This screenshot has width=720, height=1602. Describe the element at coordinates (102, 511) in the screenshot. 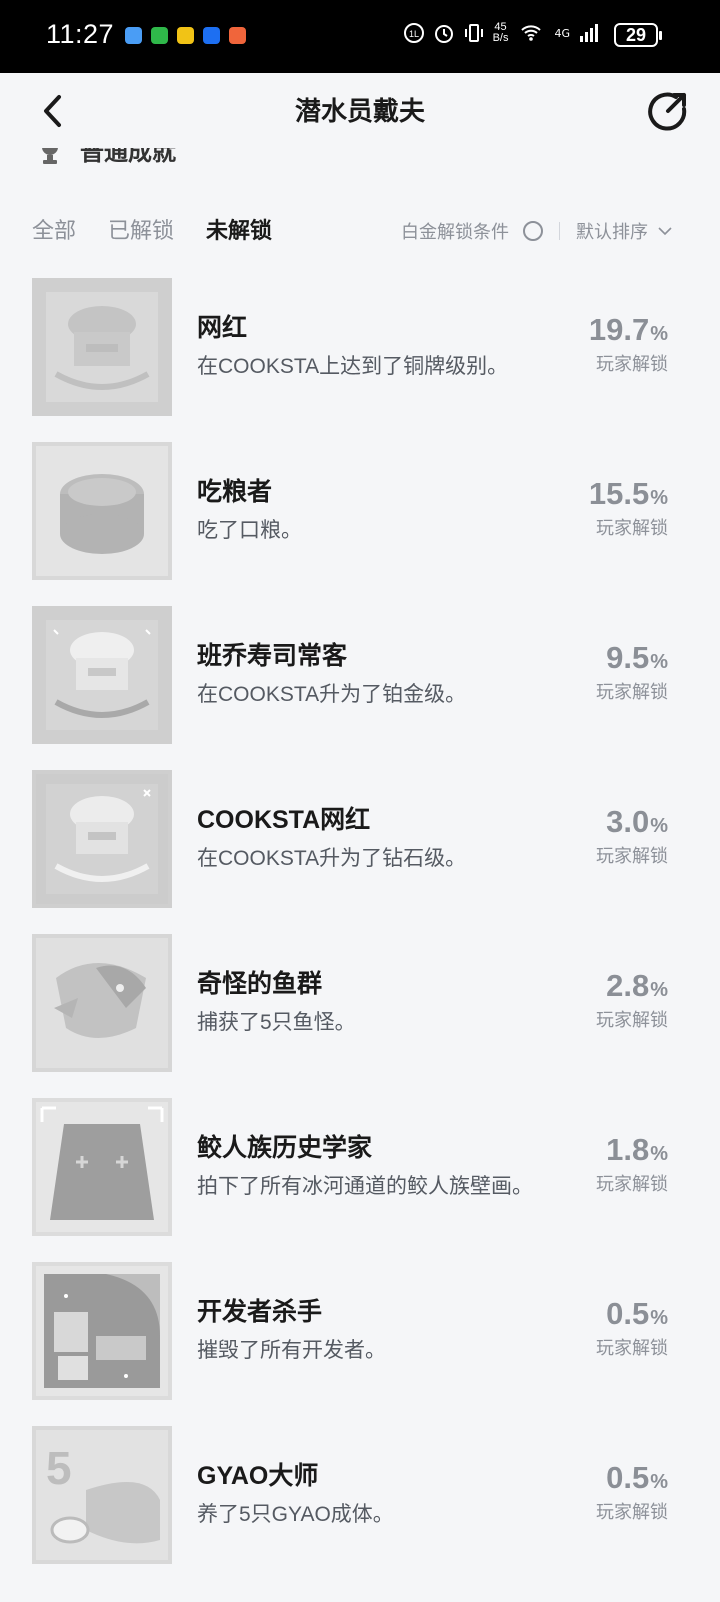

I see `ration-can-icon` at that location.